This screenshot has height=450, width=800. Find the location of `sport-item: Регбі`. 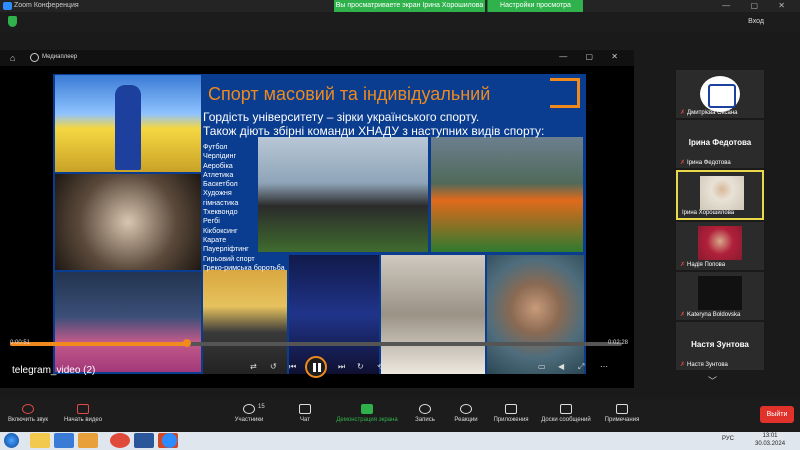

sport-item: Регбі is located at coordinates (211, 221).